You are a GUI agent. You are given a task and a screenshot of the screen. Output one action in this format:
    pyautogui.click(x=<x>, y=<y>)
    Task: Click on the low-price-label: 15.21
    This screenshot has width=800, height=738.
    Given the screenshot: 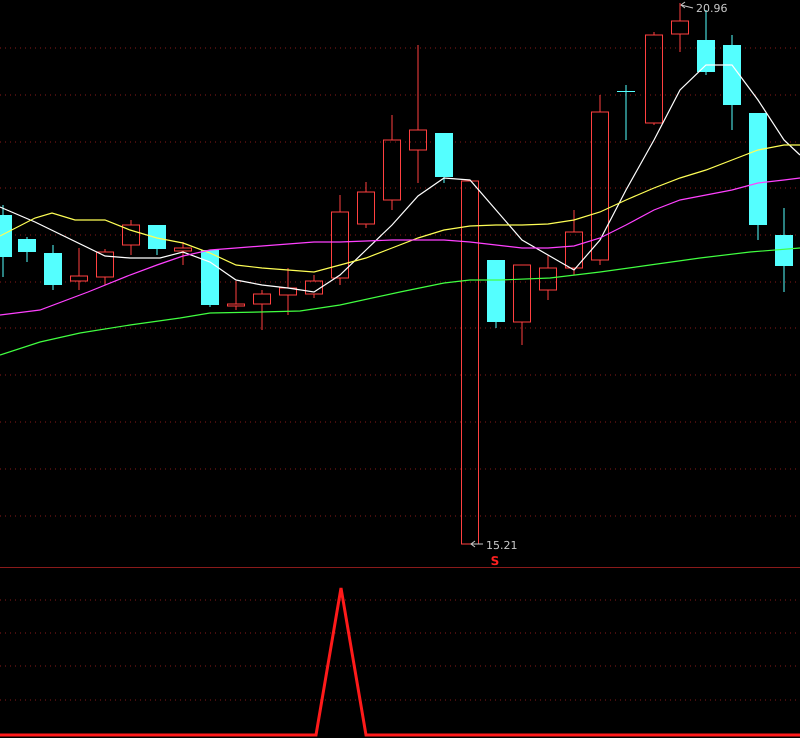 What is the action you would take?
    pyautogui.click(x=502, y=545)
    